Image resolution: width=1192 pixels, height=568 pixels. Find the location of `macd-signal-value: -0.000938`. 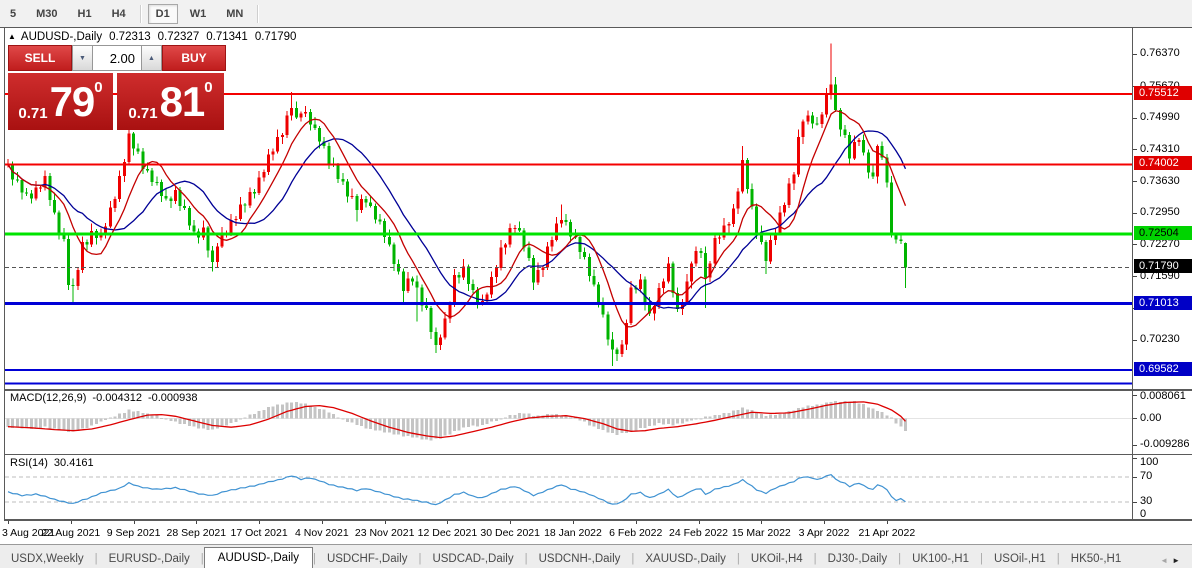

macd-signal-value: -0.000938 is located at coordinates (172, 398).